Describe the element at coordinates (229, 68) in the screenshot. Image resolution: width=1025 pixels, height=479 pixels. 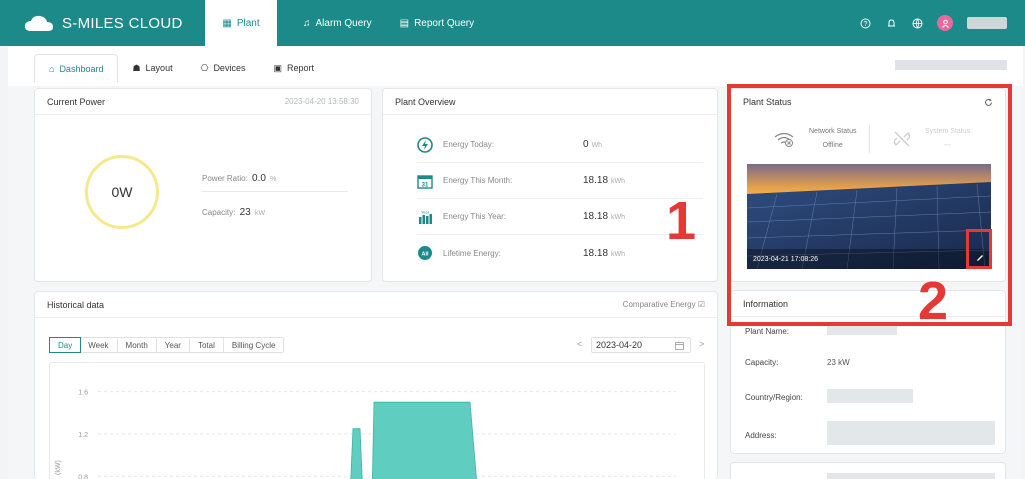
I see `tab-devices-label: Devices` at that location.